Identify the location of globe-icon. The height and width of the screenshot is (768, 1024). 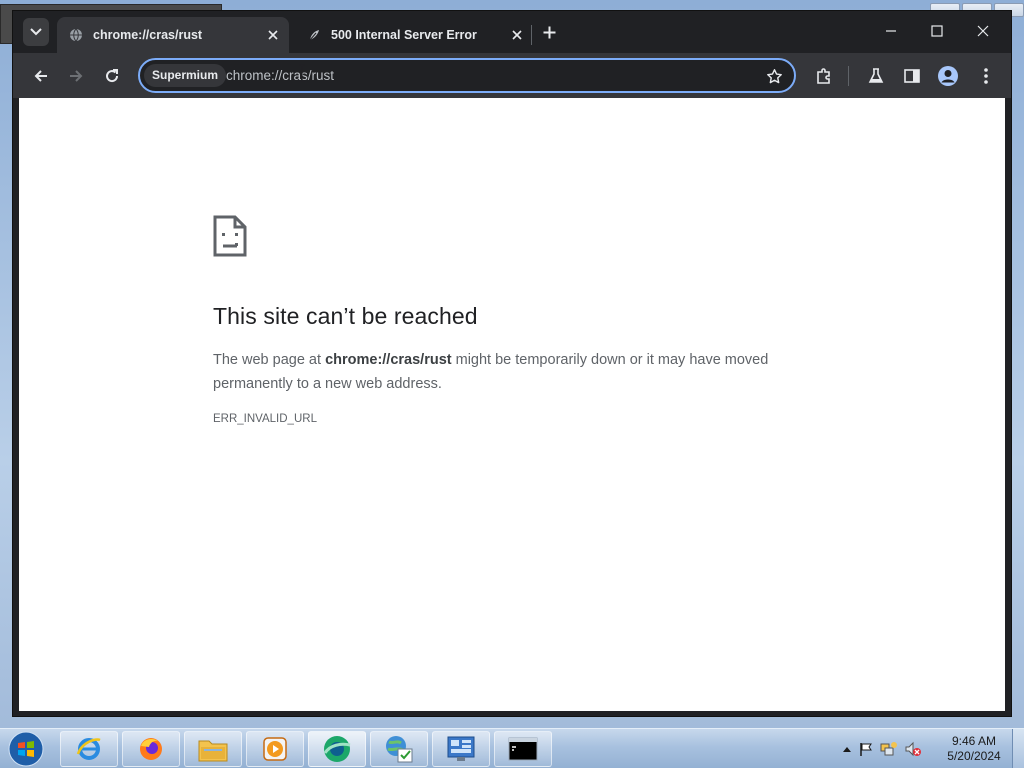
(76, 35).